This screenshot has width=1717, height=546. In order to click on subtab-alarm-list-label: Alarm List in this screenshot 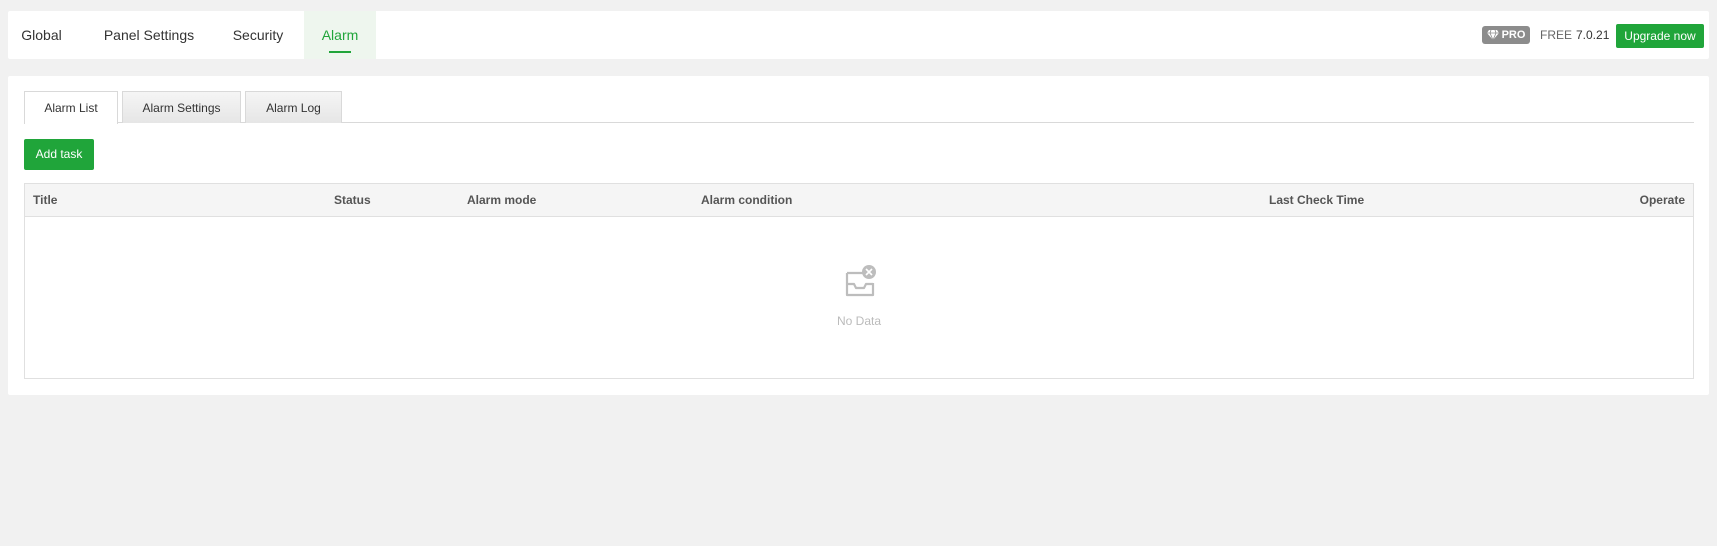, I will do `click(71, 108)`.